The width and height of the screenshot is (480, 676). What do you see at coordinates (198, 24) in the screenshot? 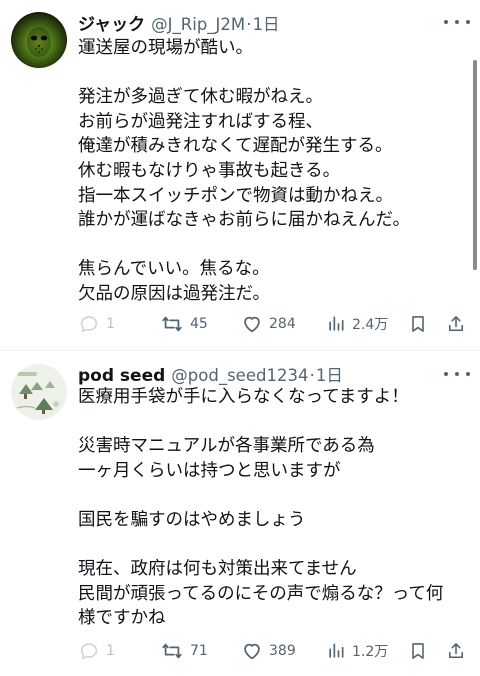
I see `author-handle: @J_Rip_J2M` at bounding box center [198, 24].